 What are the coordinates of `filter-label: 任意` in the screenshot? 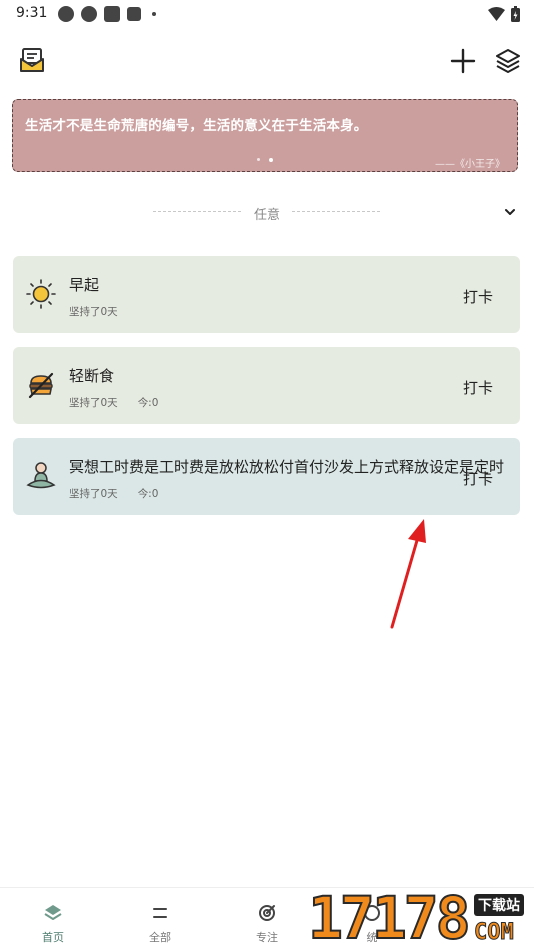 It's located at (266, 215).